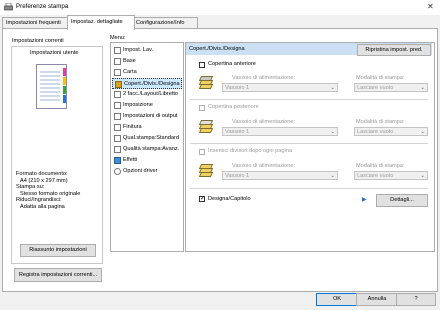 Image resolution: width=440 pixels, height=310 pixels. I want to click on info-line: Stampa su:, so click(30, 187).